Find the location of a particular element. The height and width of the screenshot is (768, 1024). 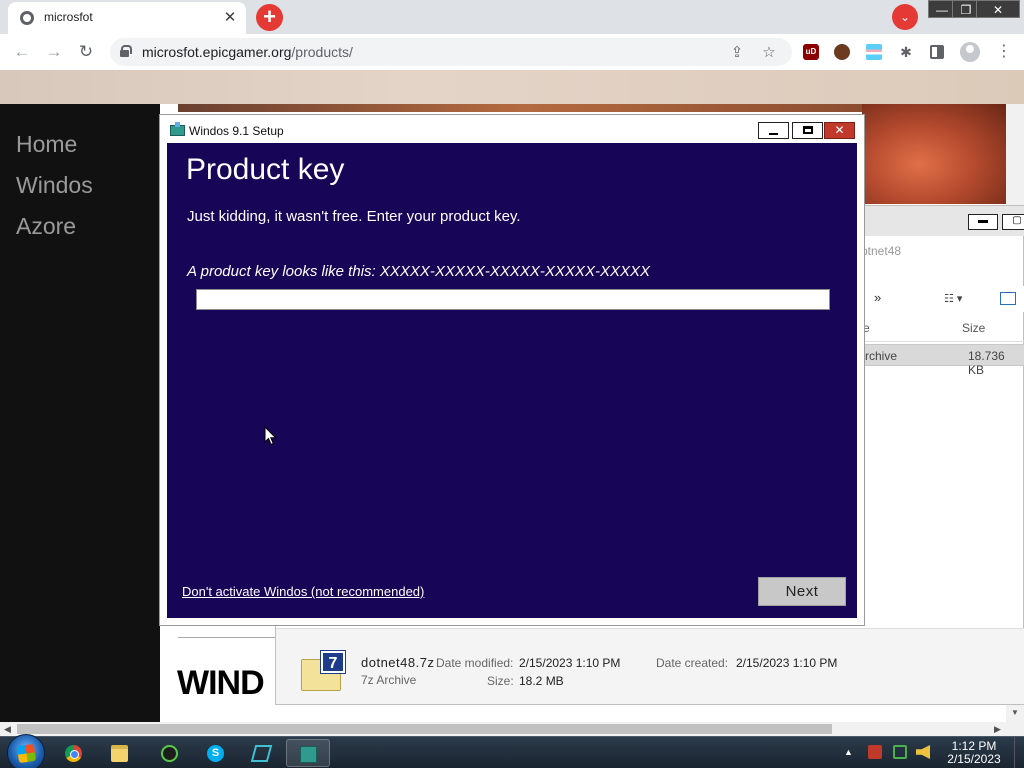

show-desktop-button is located at coordinates (1019, 752).